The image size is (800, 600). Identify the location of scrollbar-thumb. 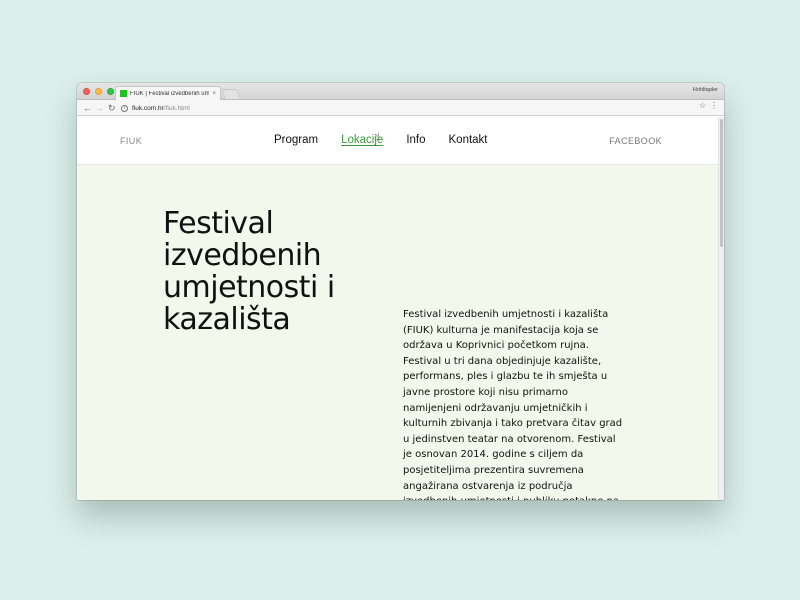
(721, 183).